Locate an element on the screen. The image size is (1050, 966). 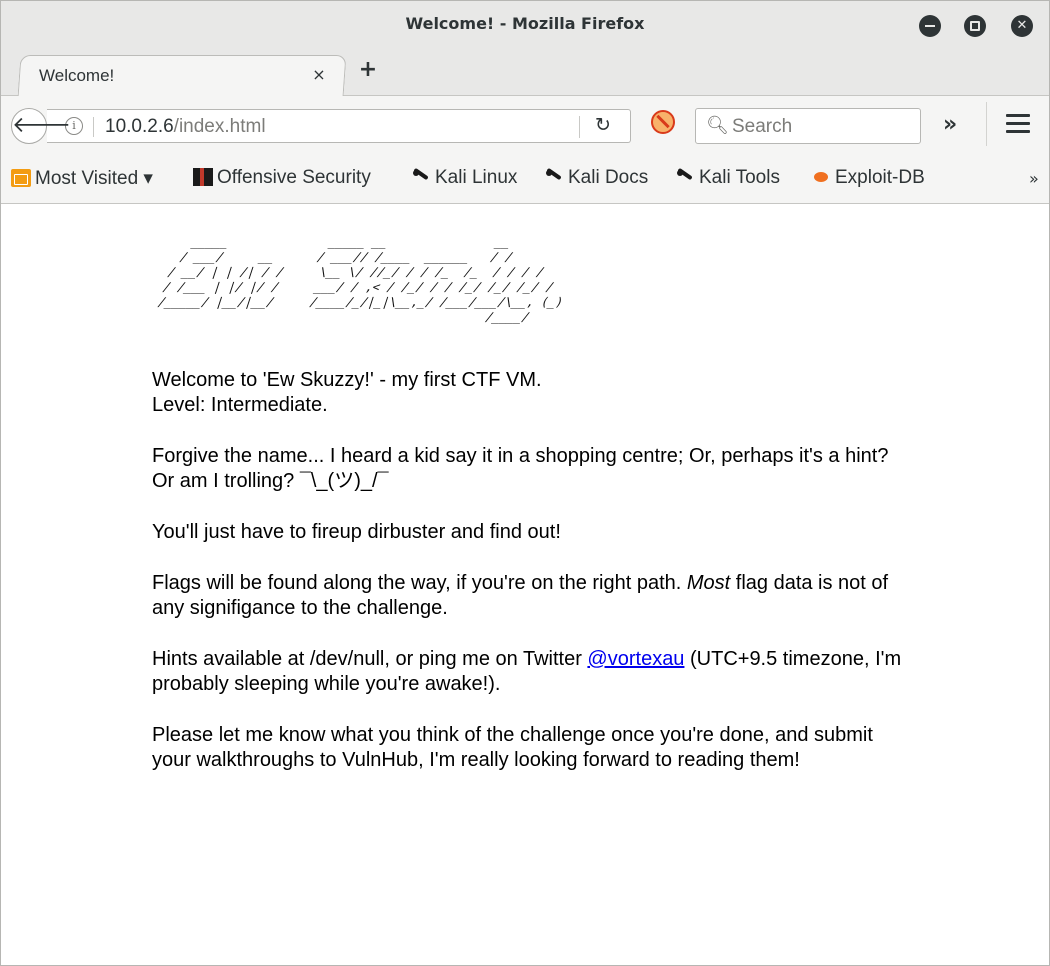
close-window-icon is located at coordinates (1022, 26).